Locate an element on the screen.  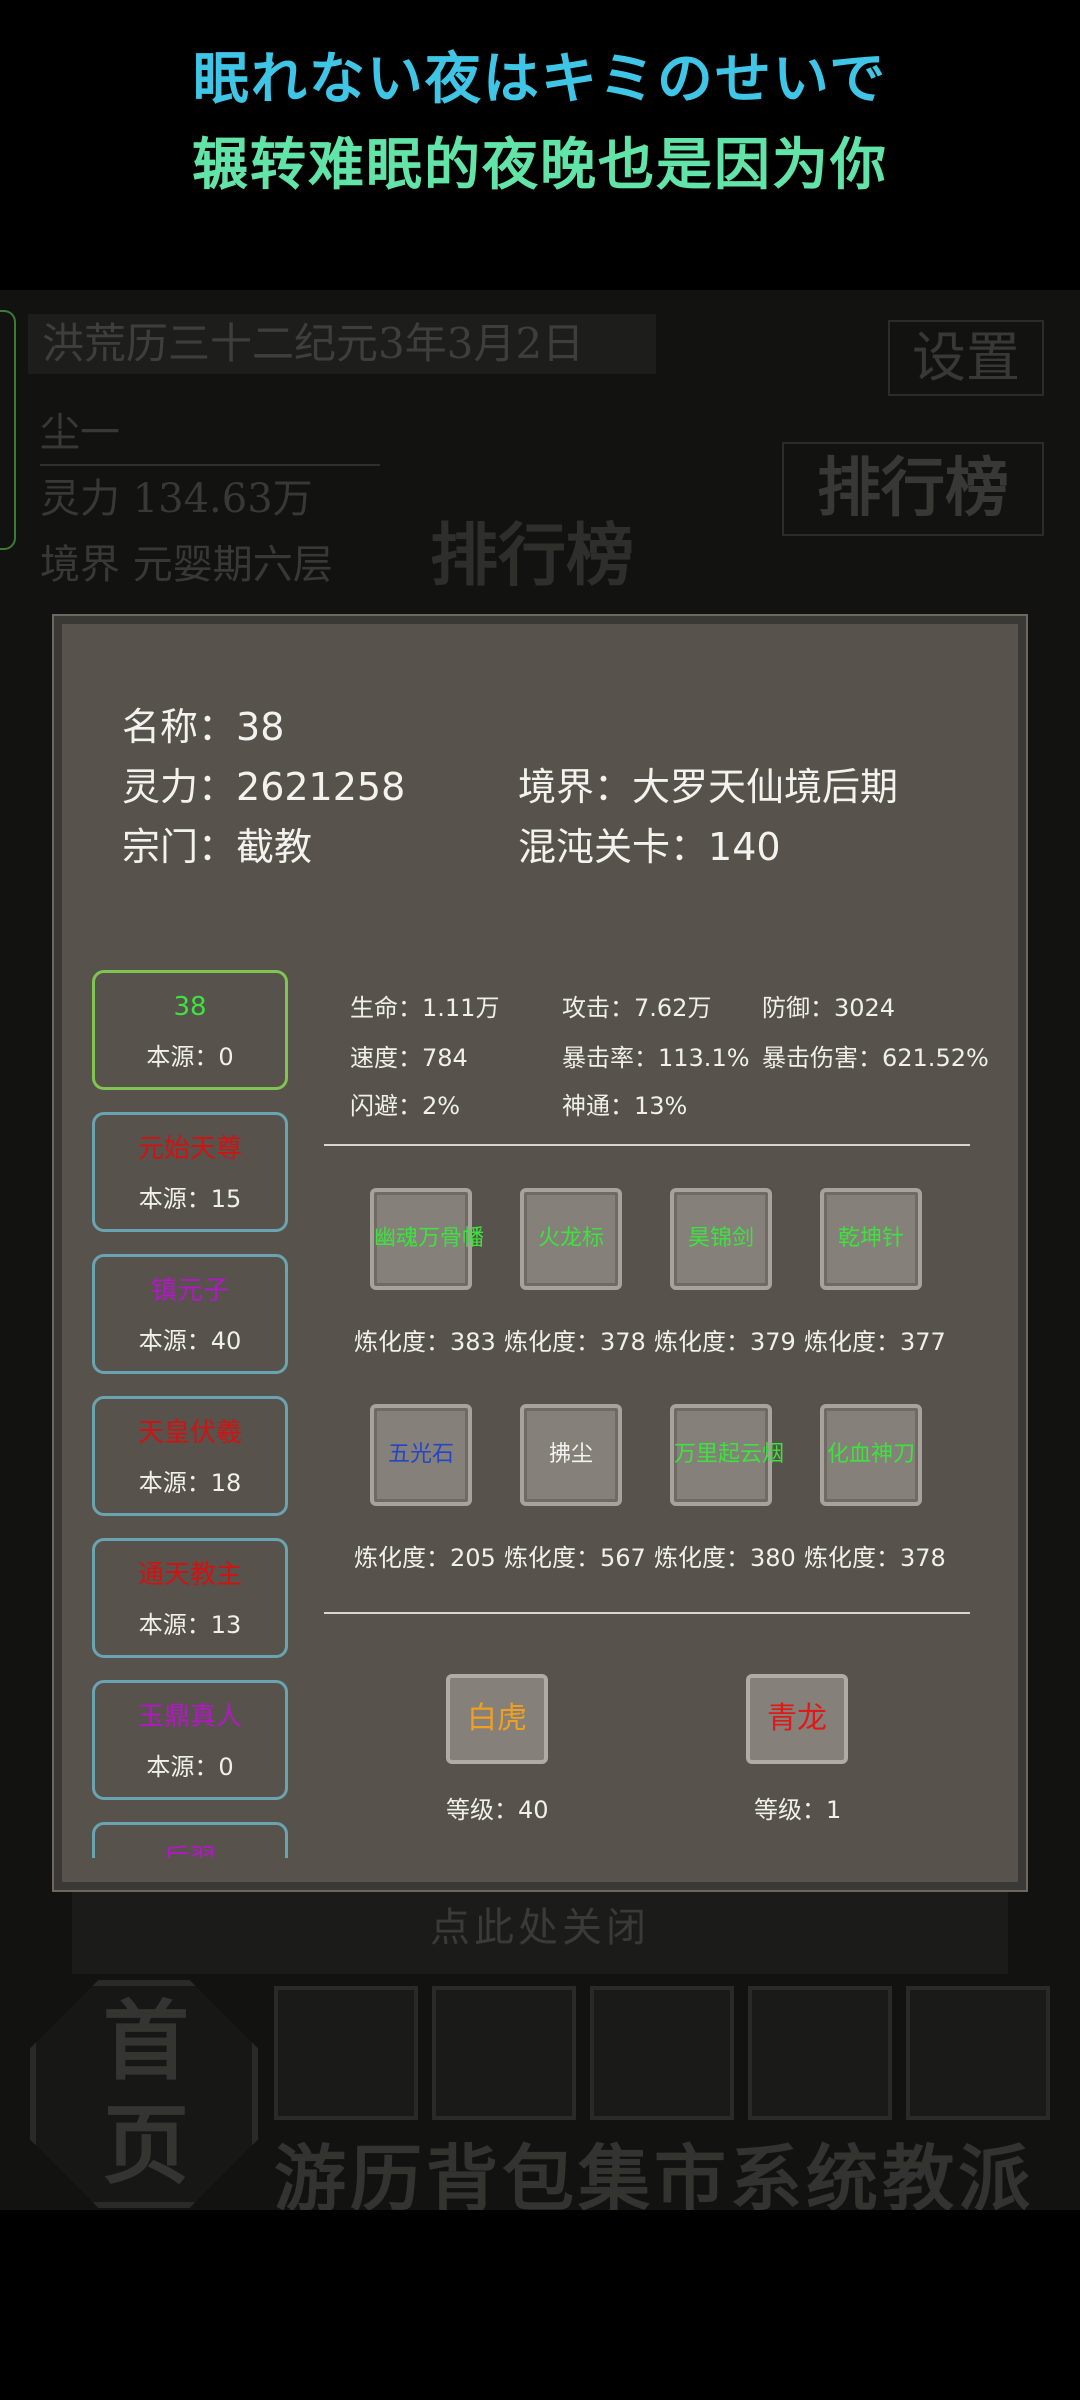
nav-labels: 游历 背包 集市 系统 教派 is located at coordinates (669, 2165).